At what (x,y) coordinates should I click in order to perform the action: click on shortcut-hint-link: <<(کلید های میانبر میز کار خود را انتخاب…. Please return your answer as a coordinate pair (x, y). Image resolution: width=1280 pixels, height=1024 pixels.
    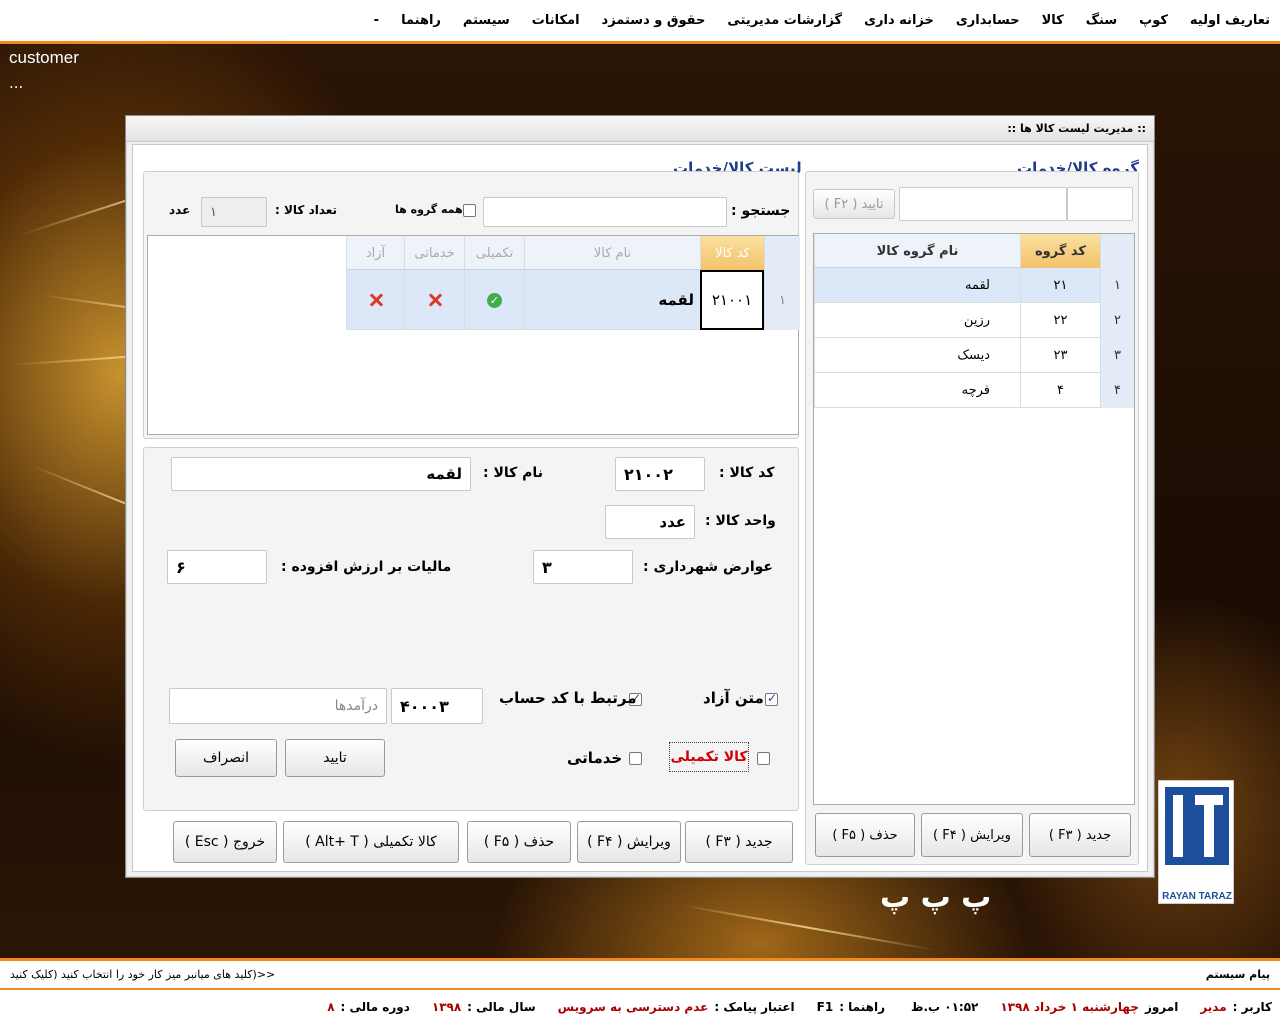
    Looking at the image, I should click on (142, 974).